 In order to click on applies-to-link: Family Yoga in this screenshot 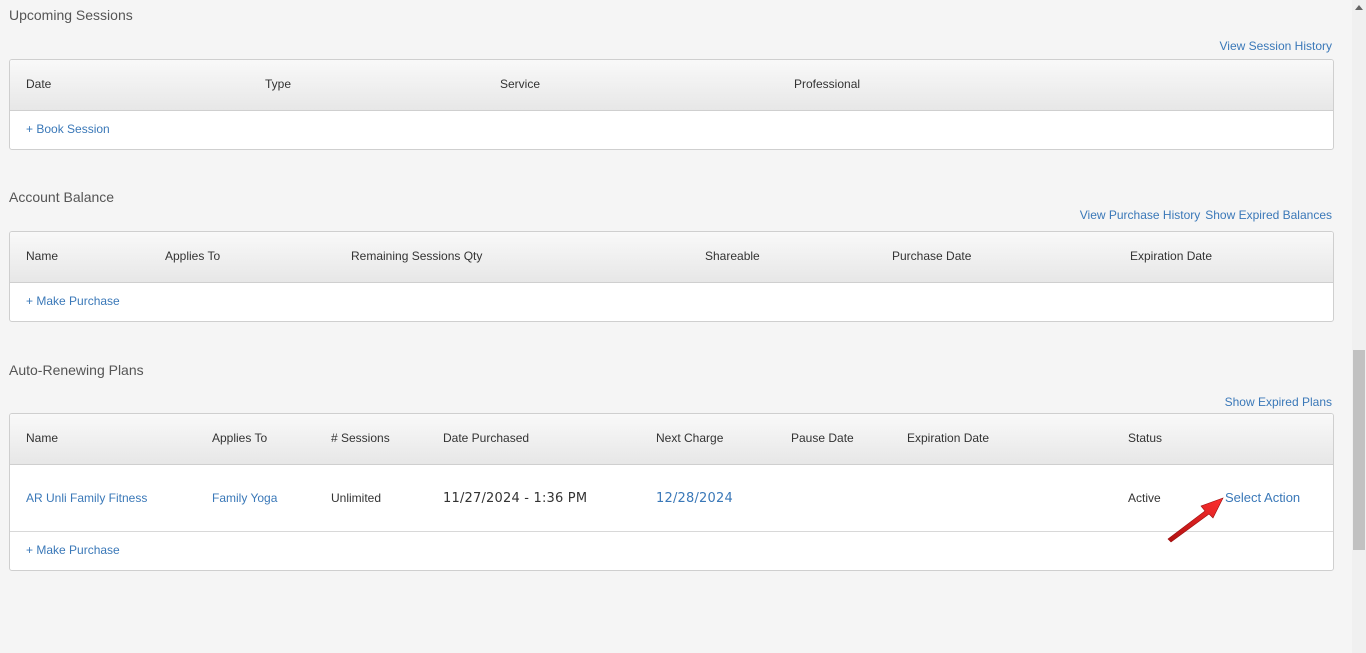, I will do `click(244, 498)`.